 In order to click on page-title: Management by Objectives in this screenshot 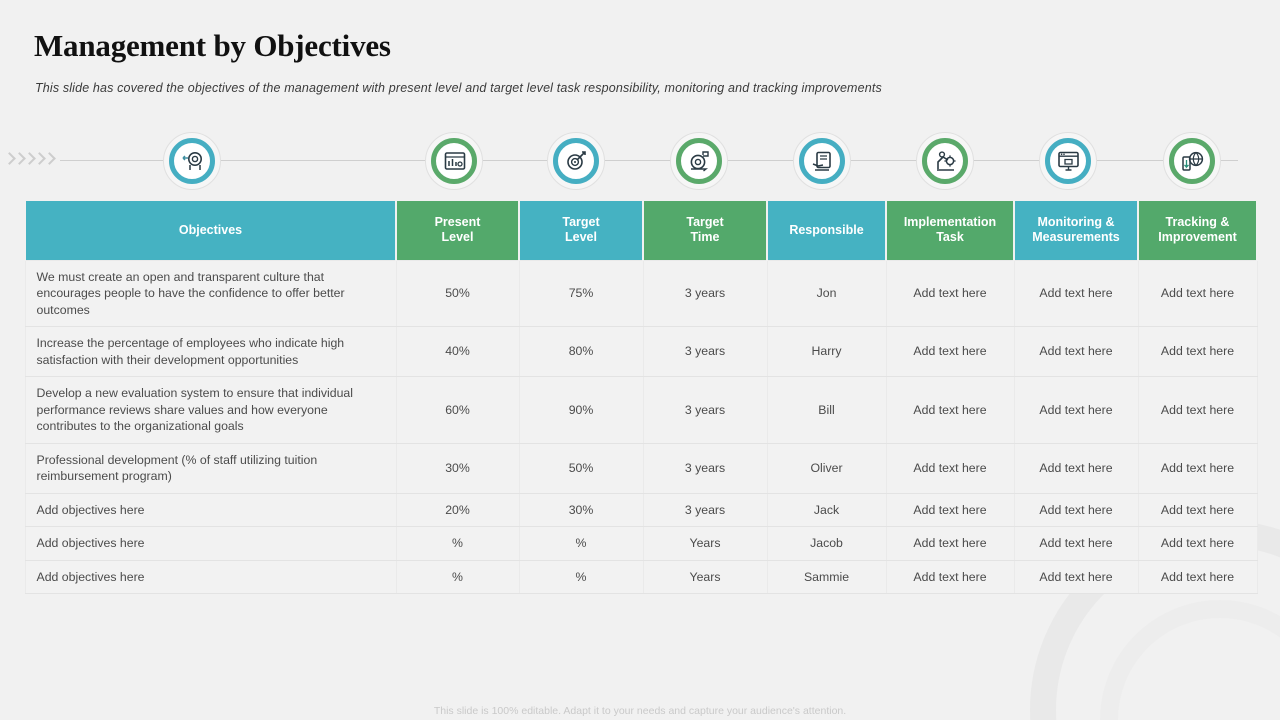, I will do `click(212, 45)`.